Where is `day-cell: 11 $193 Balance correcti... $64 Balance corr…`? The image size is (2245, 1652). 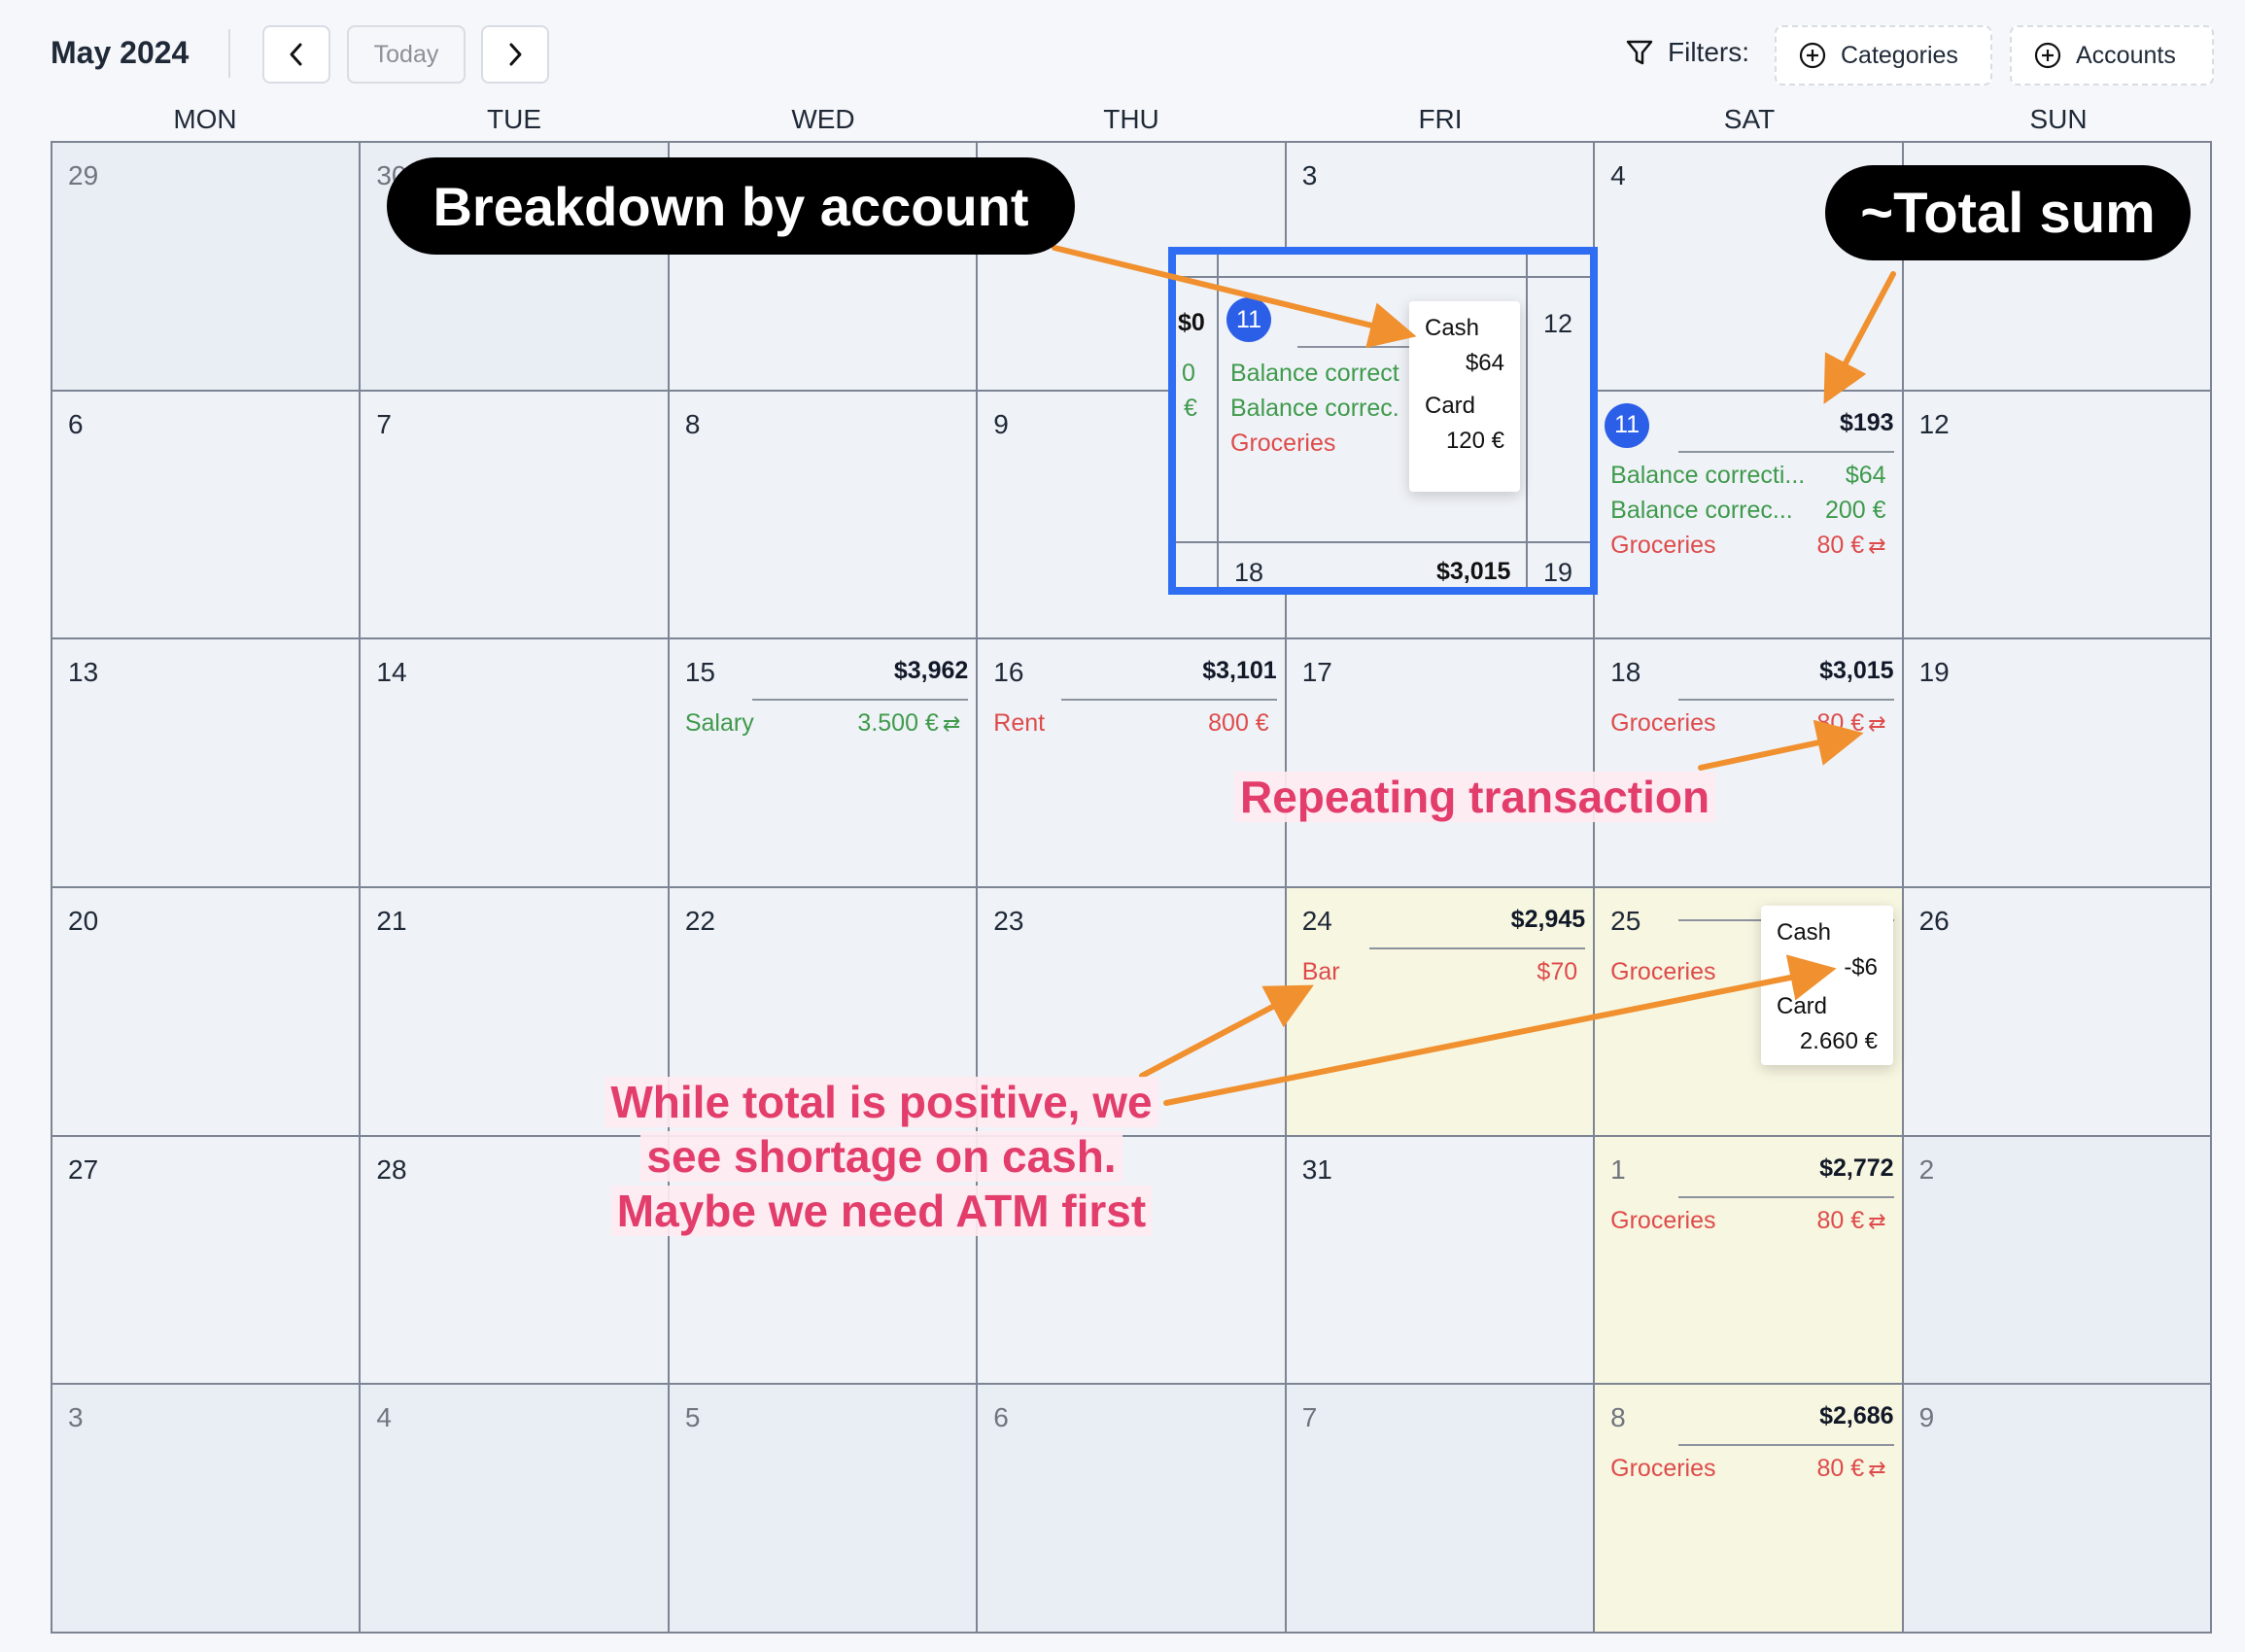
day-cell: 11 $193 Balance correcti... $64 Balance corr… is located at coordinates (1749, 516).